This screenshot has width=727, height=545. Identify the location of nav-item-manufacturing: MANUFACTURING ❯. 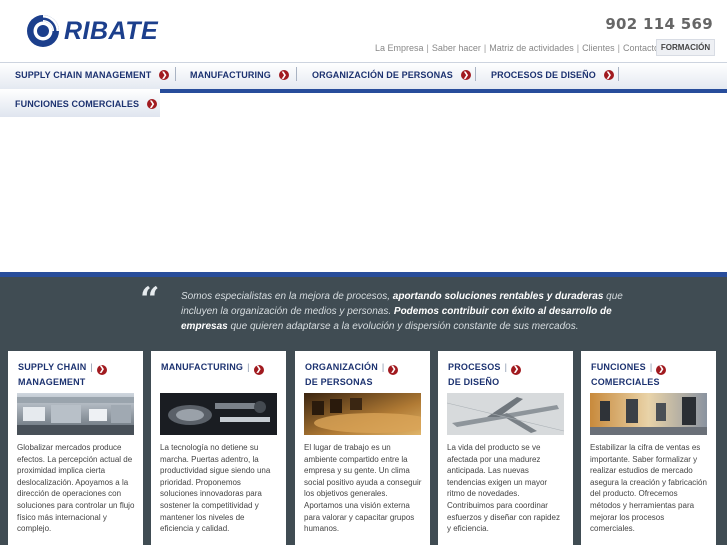
(239, 74).